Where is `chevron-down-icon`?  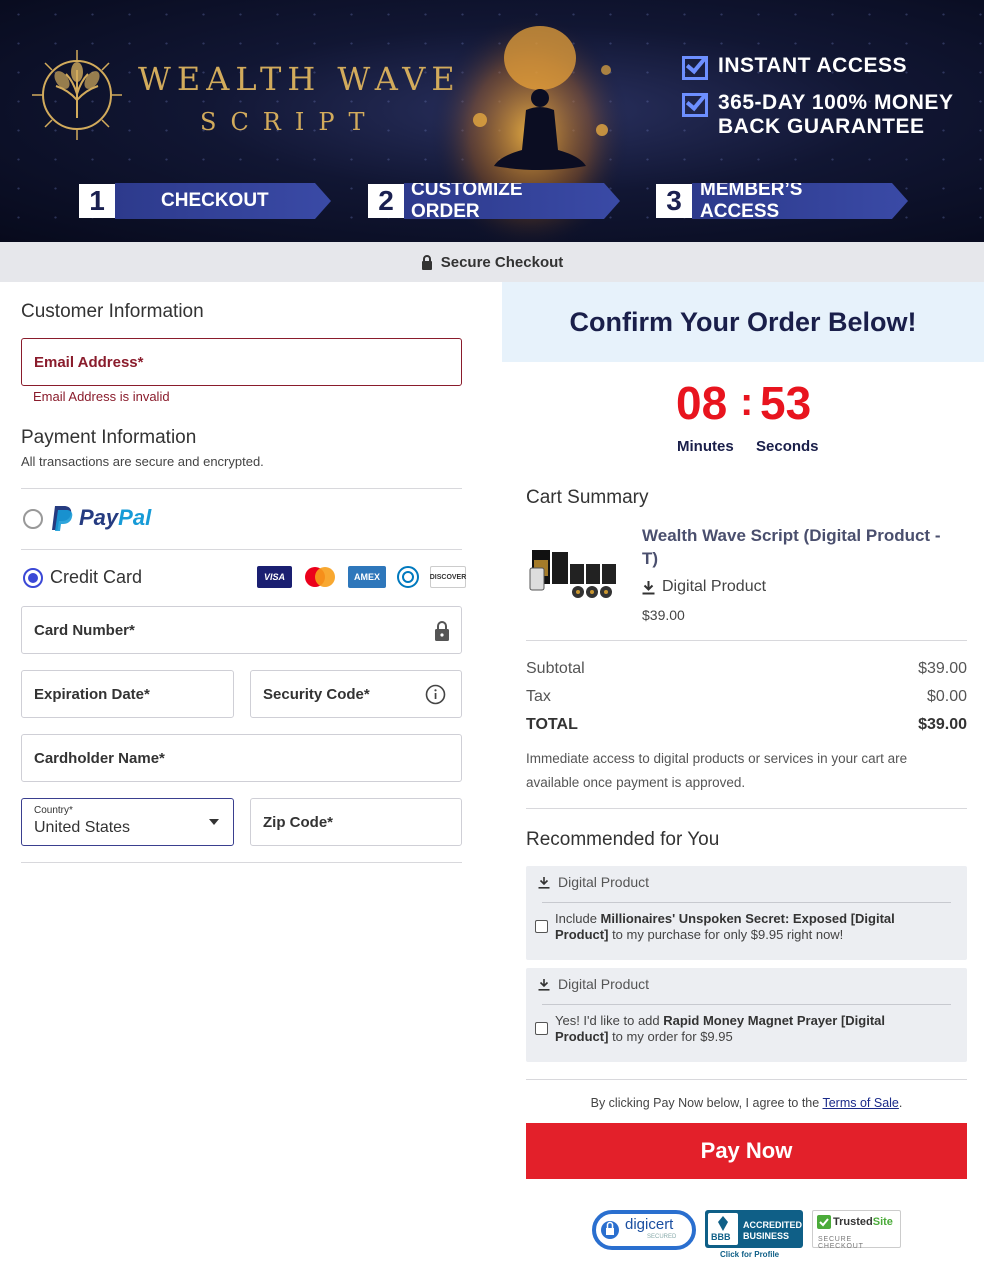
chevron-down-icon is located at coordinates (214, 822).